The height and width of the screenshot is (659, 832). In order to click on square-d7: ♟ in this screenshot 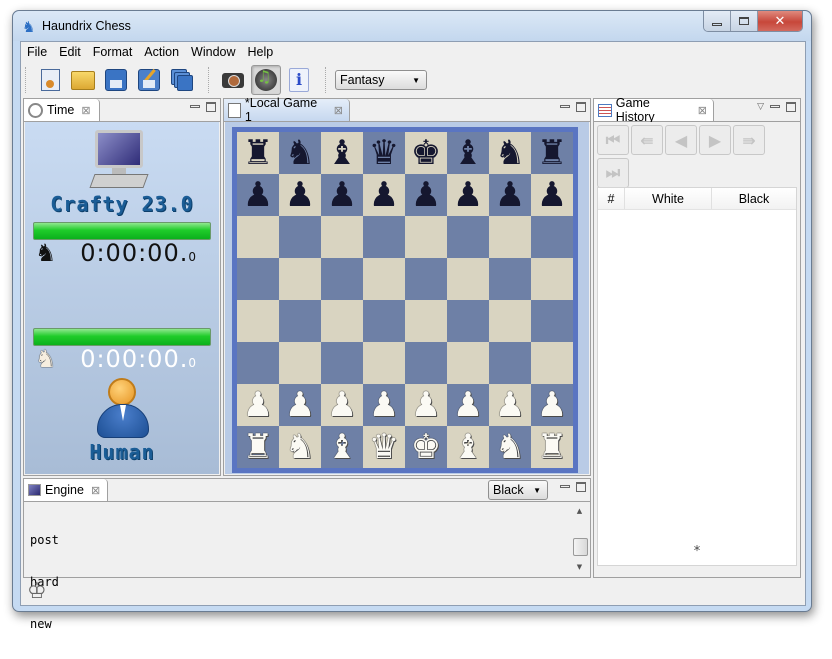, I will do `click(384, 195)`.